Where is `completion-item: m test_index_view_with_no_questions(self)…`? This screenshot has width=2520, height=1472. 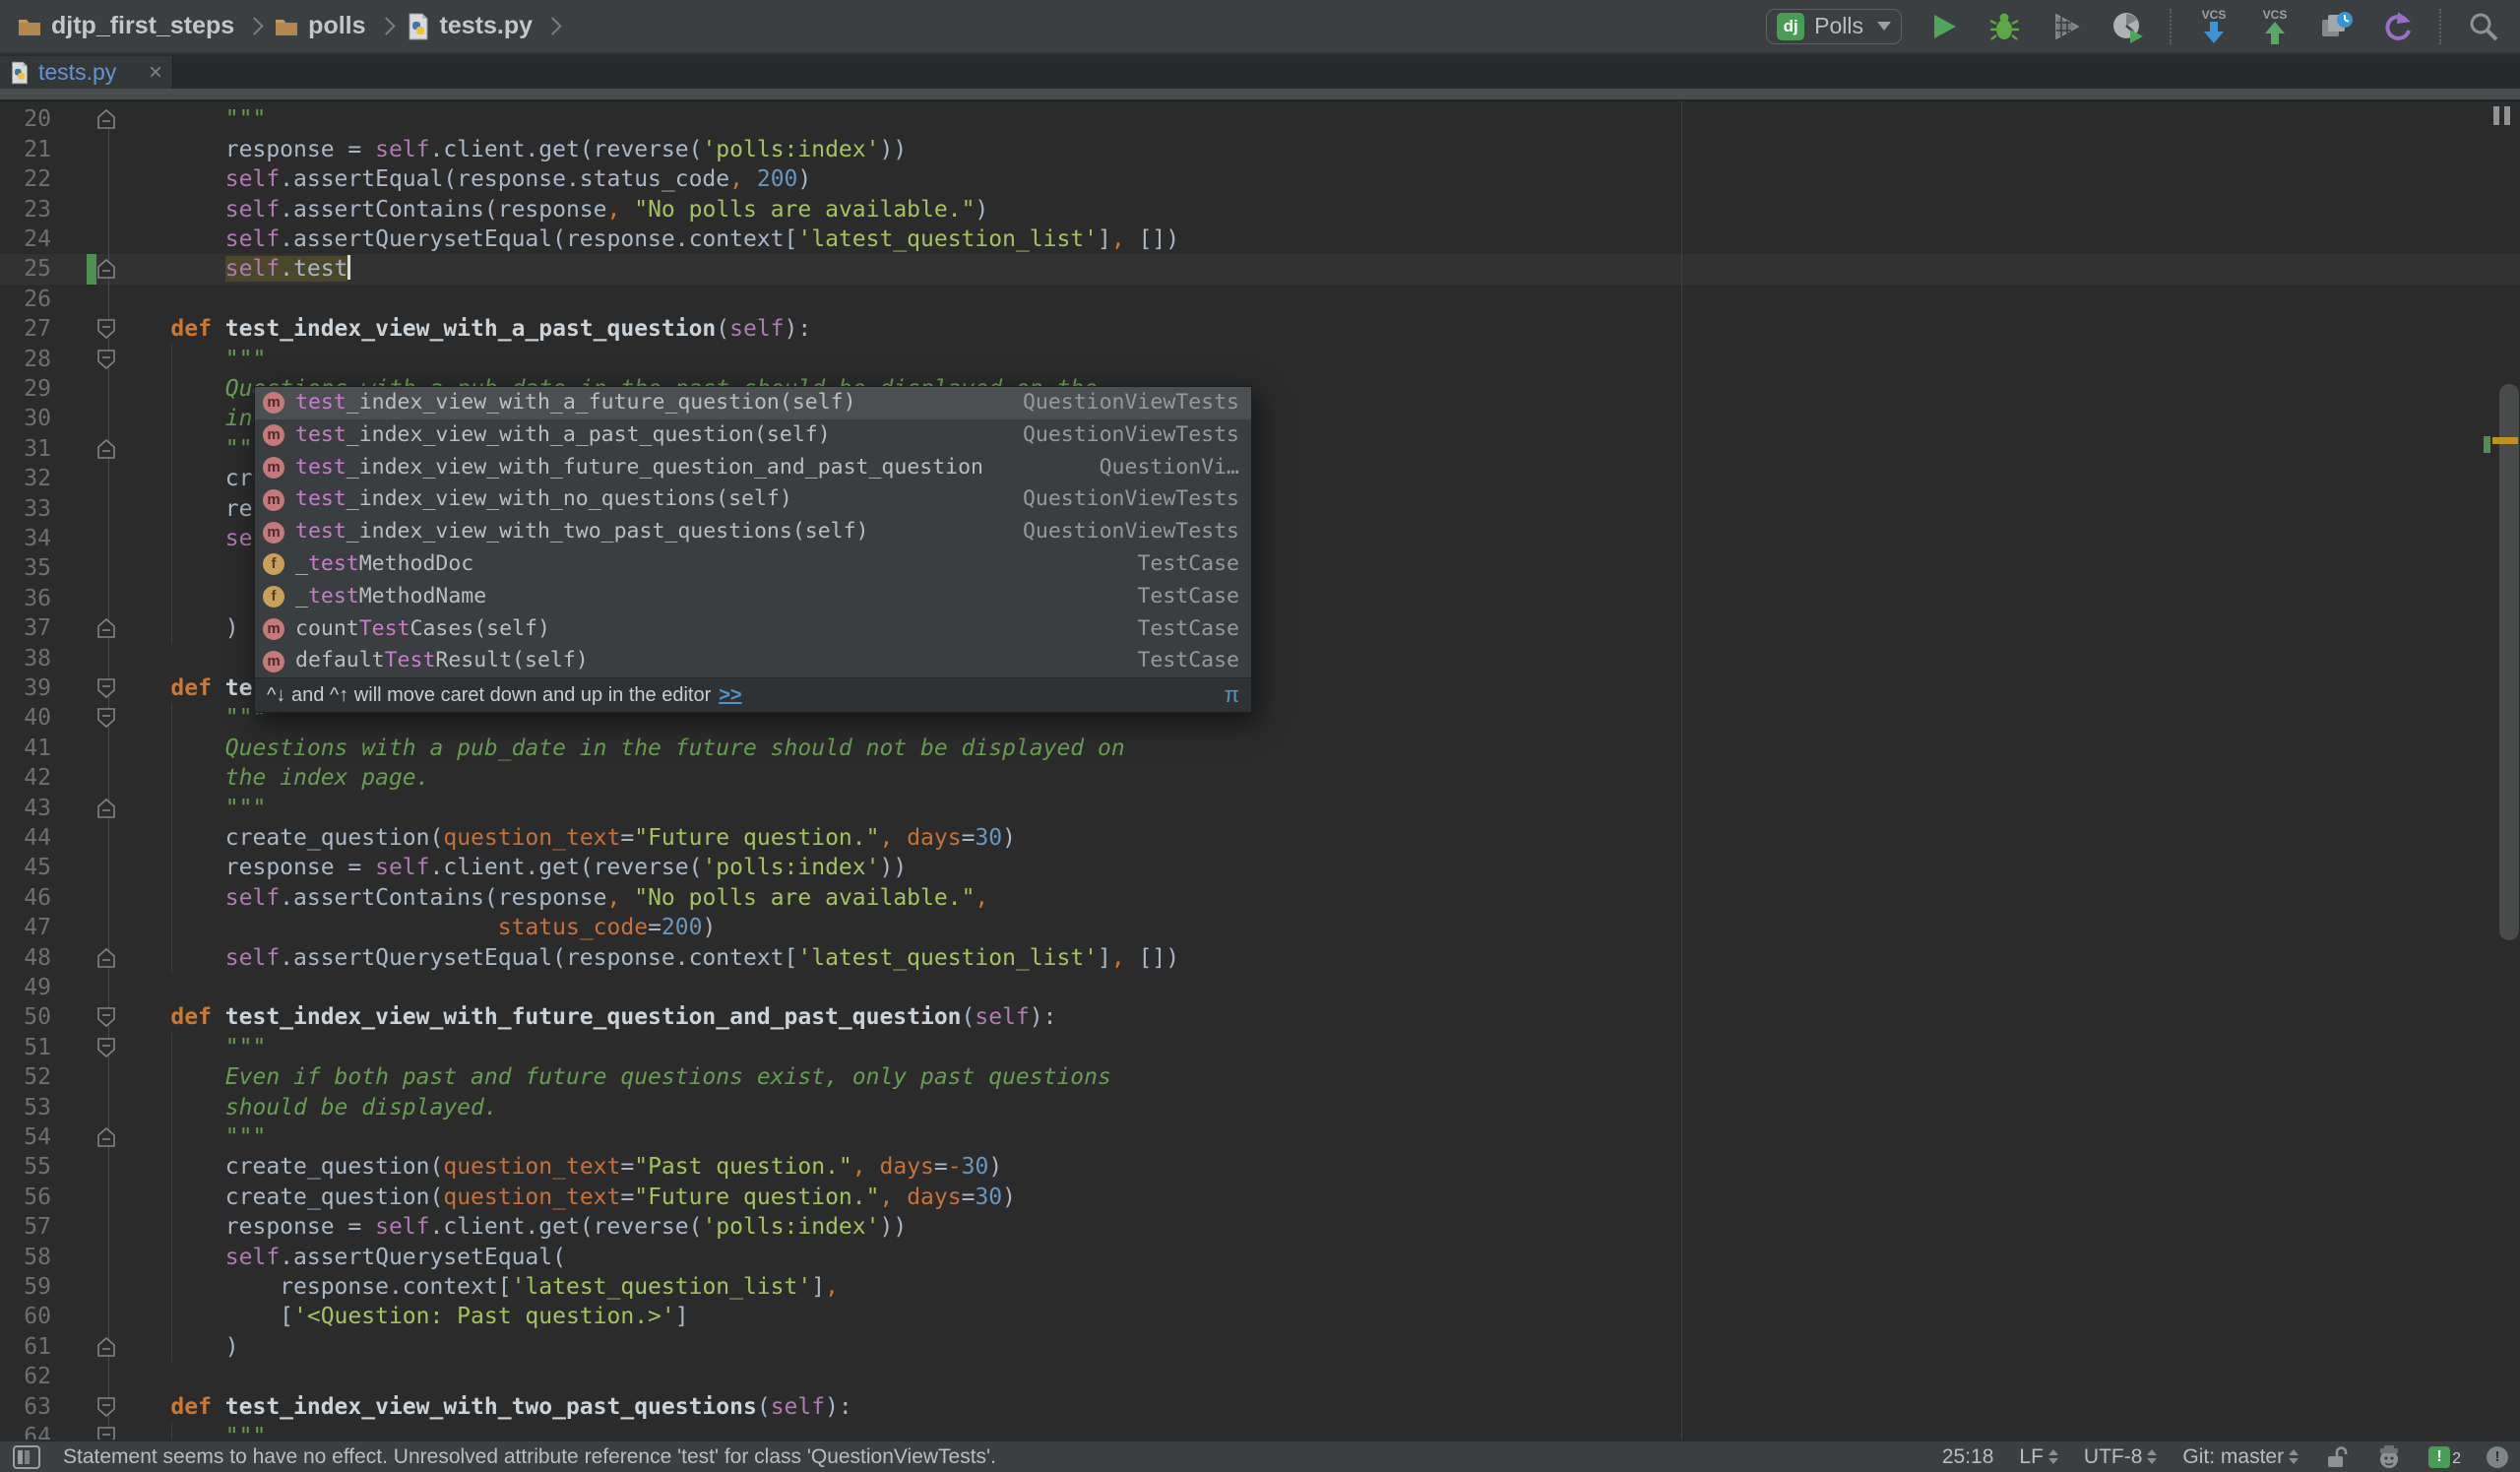
completion-item: m test_index_view_with_no_questions(self)… is located at coordinates (753, 499).